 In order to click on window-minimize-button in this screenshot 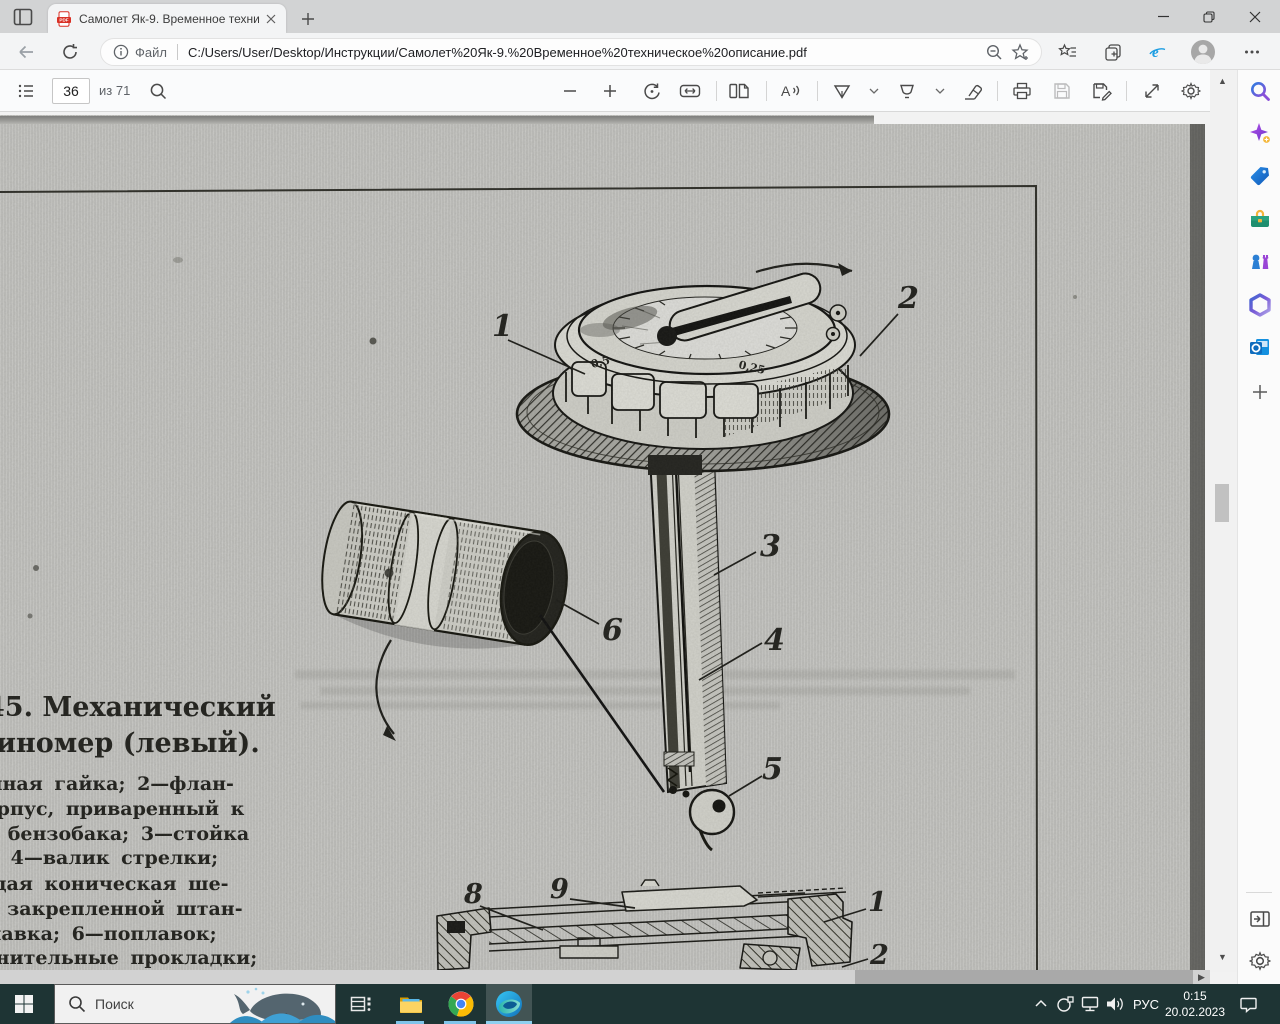, I will do `click(1163, 16)`.